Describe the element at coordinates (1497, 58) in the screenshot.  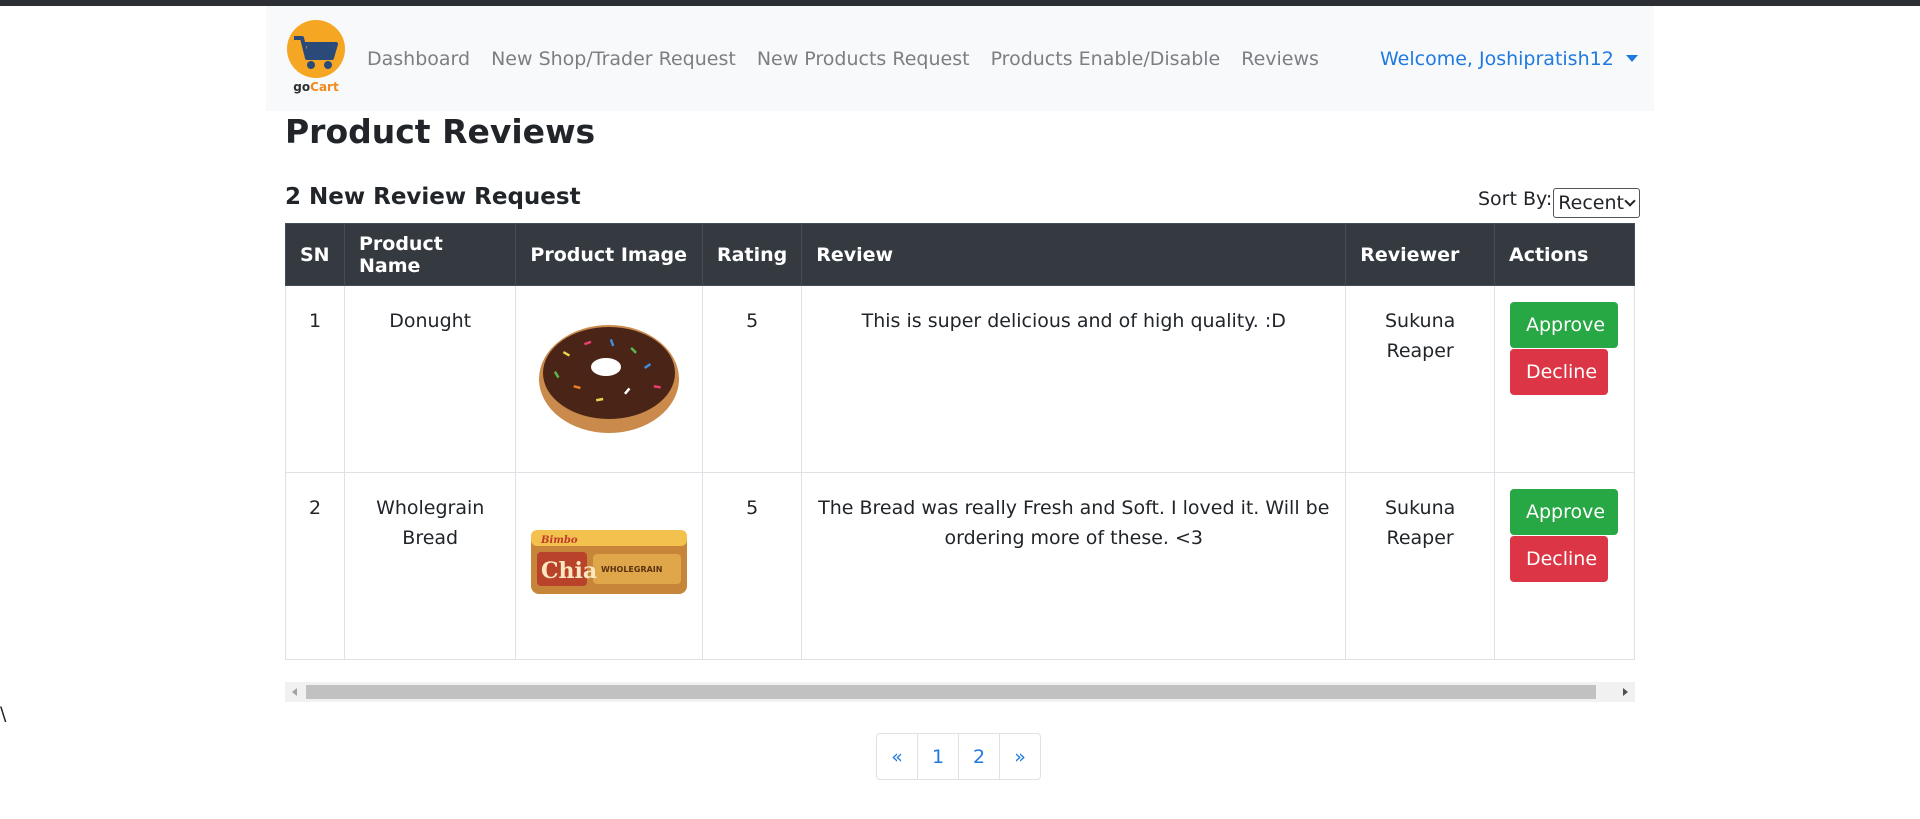
I see `welcome-text: Welcome, Joshipratish12` at that location.